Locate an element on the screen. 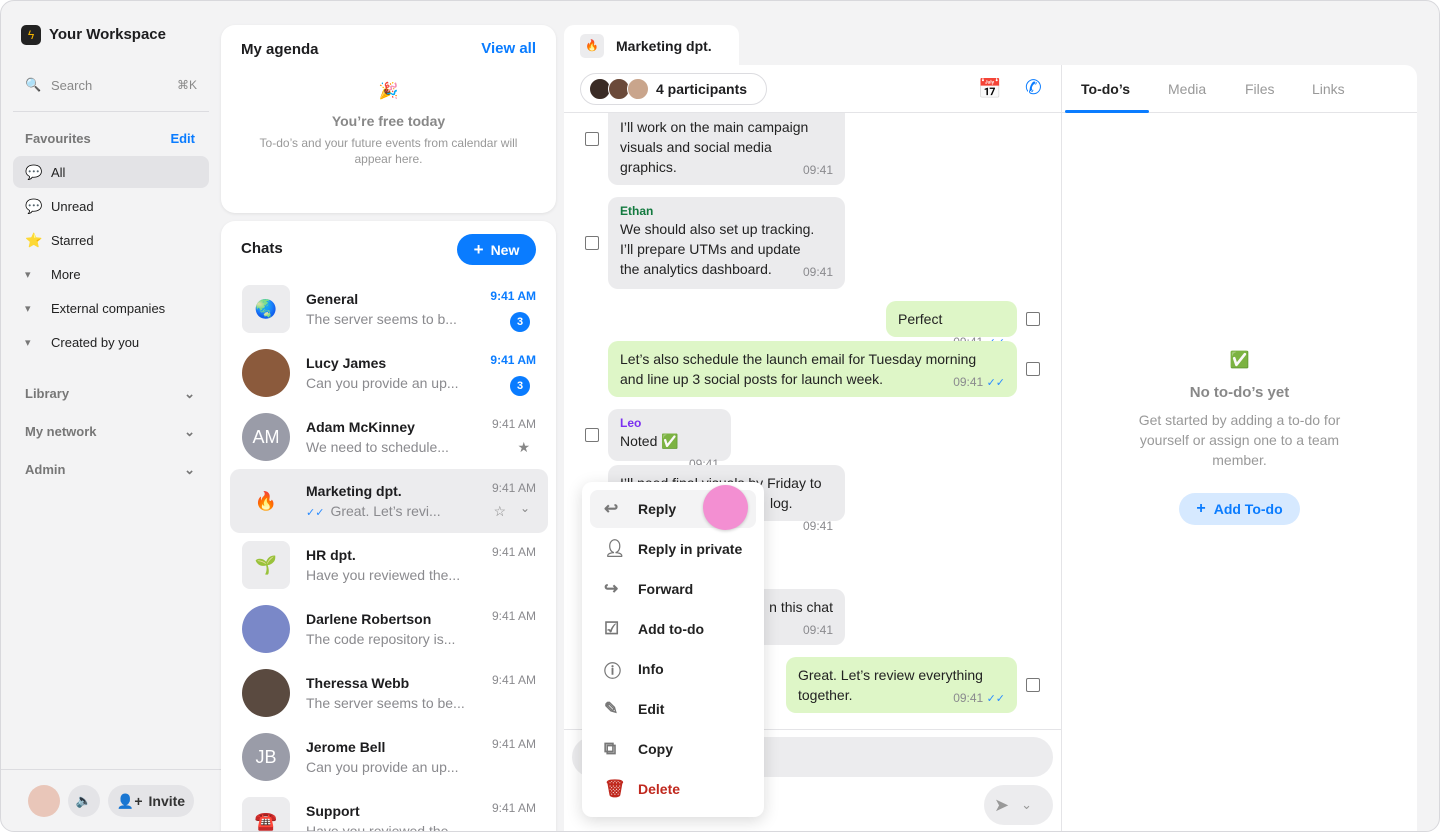  sidebar-section-admin: Admin ⌄ is located at coordinates (110, 470).